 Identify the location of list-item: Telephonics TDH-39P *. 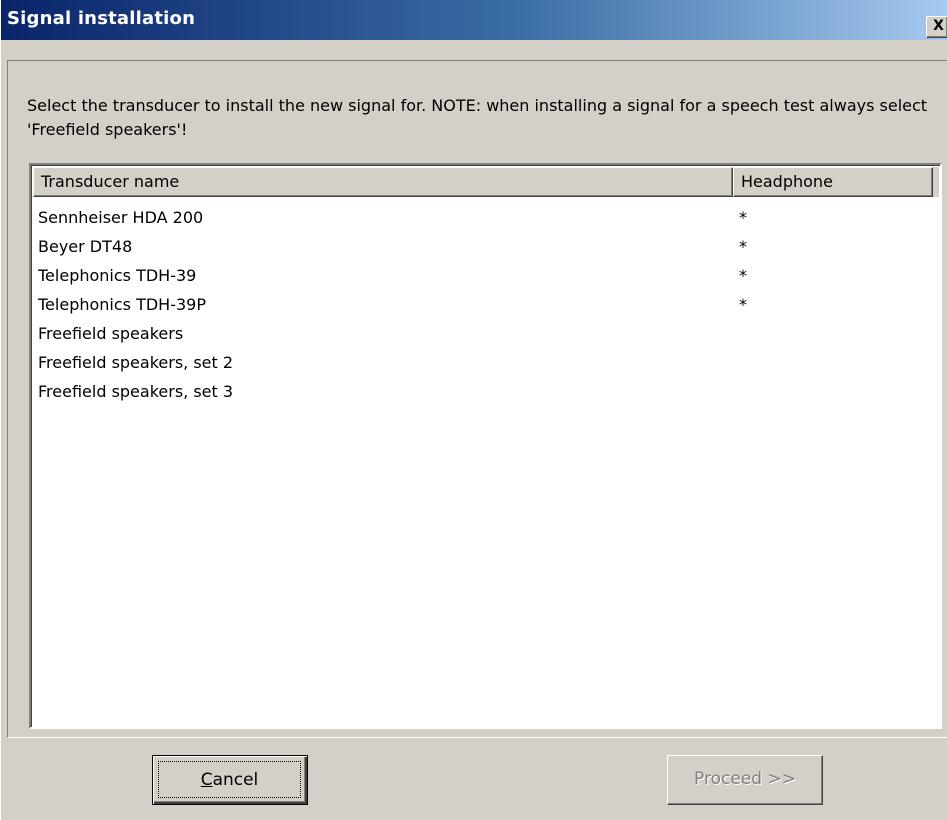
(488, 304).